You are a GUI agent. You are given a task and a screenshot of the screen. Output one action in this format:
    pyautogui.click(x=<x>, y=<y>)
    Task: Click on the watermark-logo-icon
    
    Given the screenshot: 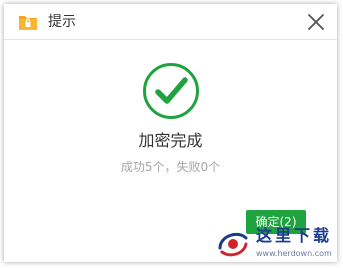 What is the action you would take?
    pyautogui.click(x=233, y=243)
    